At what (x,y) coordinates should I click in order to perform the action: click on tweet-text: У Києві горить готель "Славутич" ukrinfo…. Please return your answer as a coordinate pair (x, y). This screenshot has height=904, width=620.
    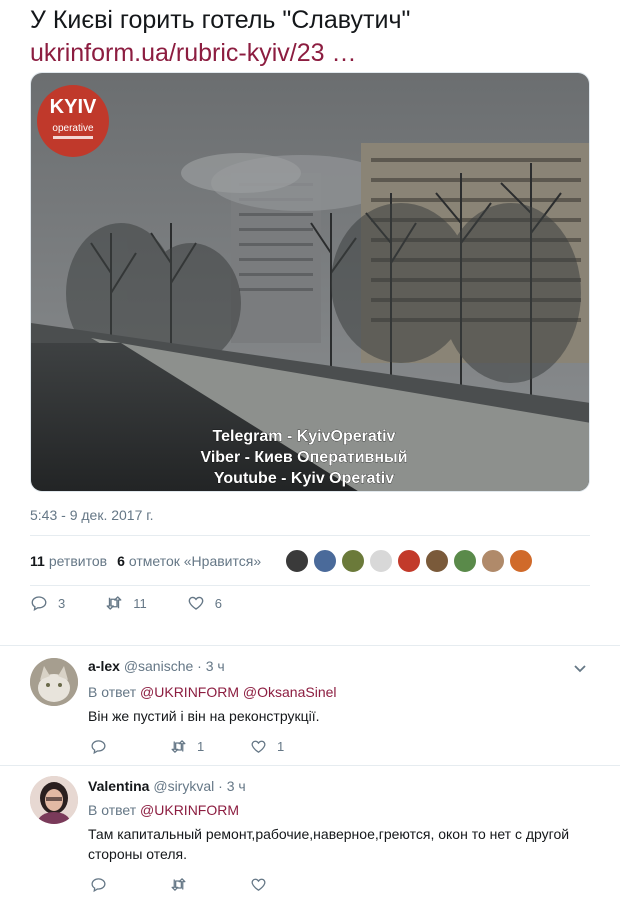
    Looking at the image, I should click on (315, 36).